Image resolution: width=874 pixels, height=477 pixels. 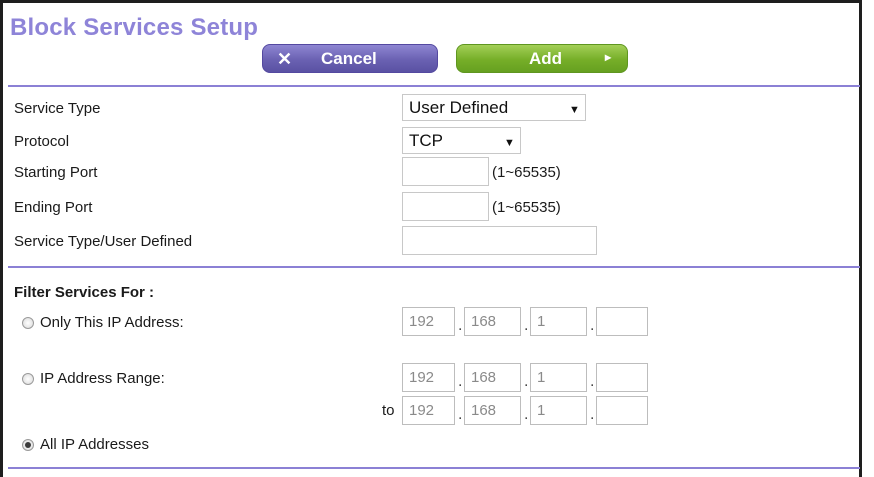 I want to click on ending-port-label: Ending Port, so click(x=53, y=207).